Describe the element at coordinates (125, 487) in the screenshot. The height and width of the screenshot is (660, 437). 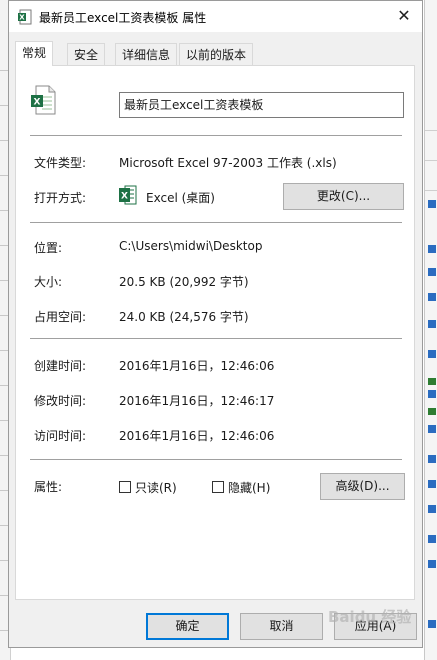
I see `readonly-checkbox` at that location.